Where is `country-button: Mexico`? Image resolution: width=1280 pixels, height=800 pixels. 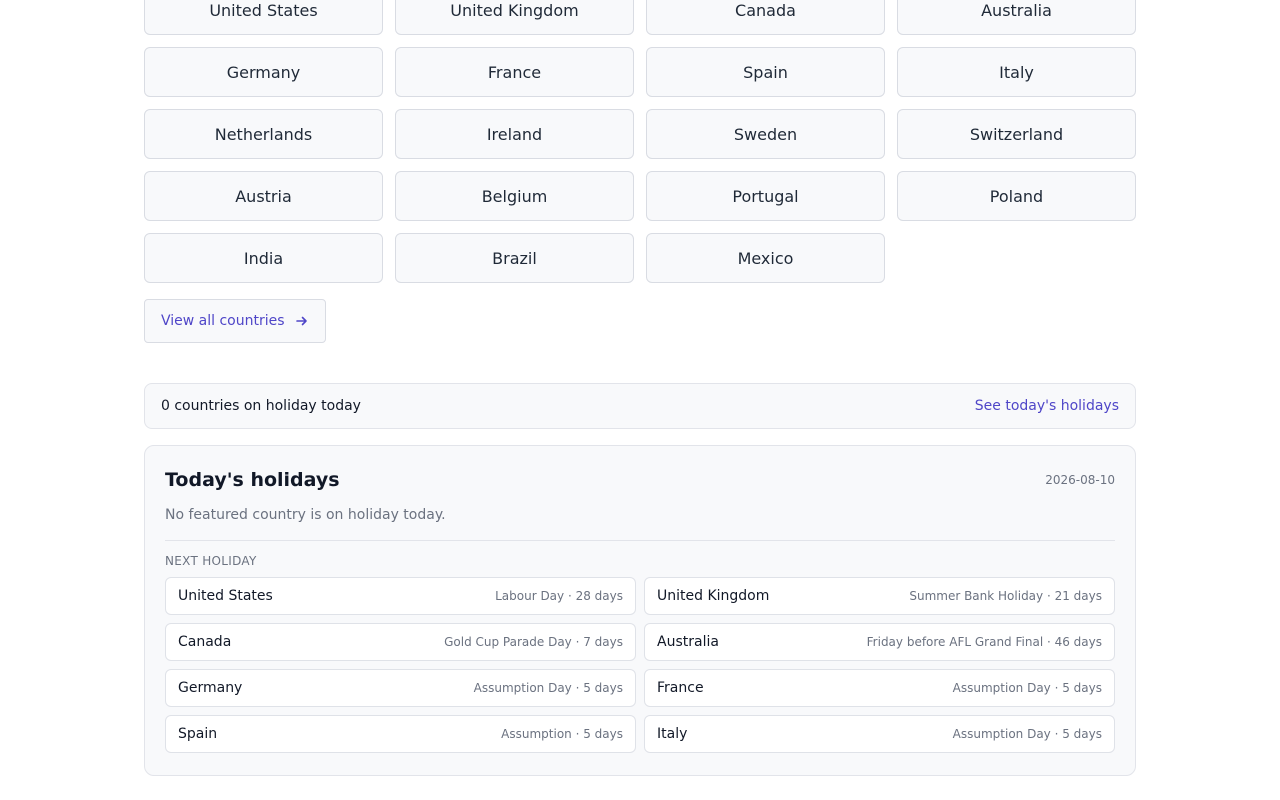
country-button: Mexico is located at coordinates (765, 258).